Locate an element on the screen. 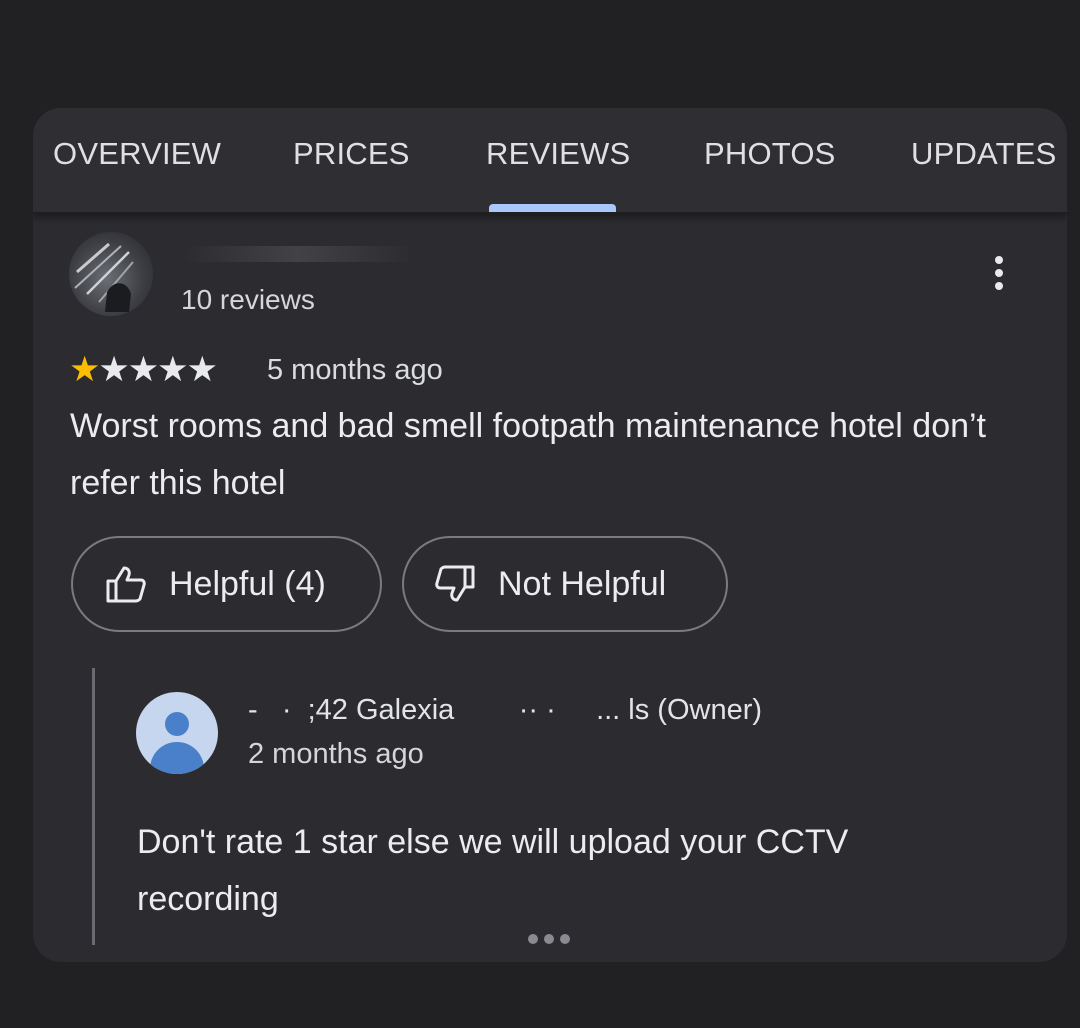  tab-overview: OVERVIEW is located at coordinates (137, 154).